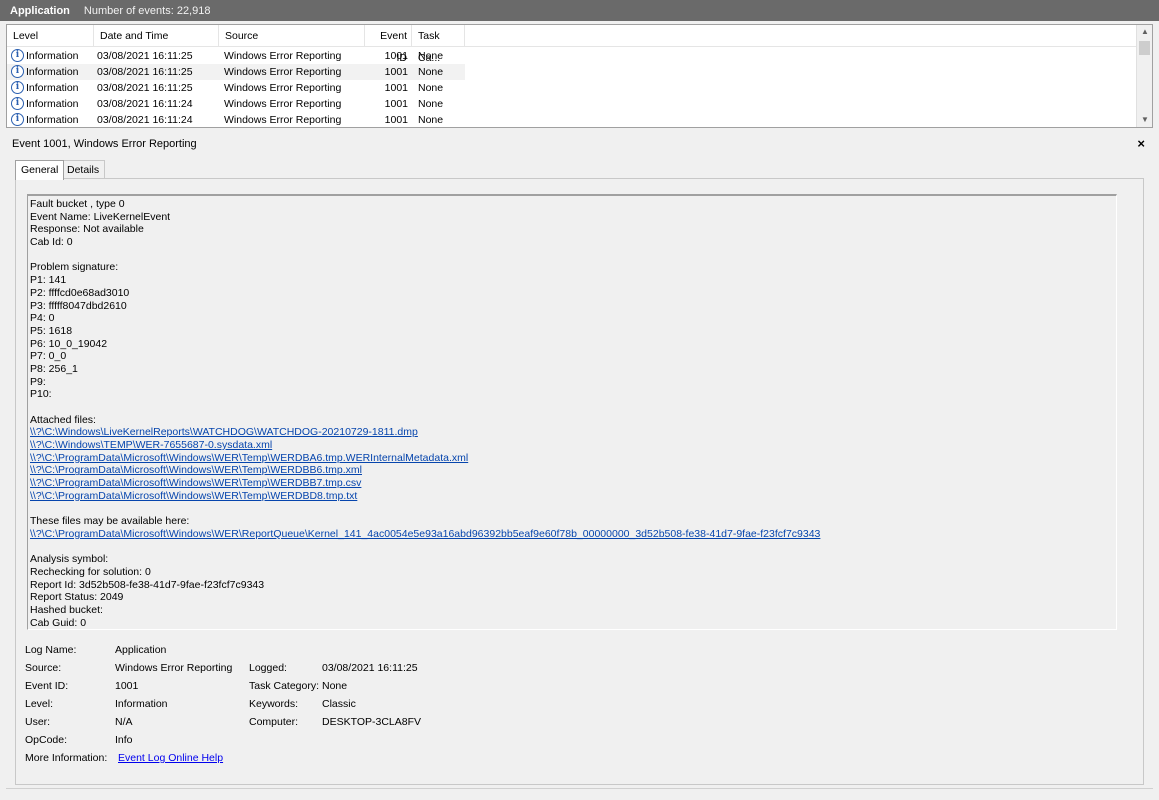 The image size is (1159, 800). I want to click on description-line: Problem signature:, so click(74, 267).